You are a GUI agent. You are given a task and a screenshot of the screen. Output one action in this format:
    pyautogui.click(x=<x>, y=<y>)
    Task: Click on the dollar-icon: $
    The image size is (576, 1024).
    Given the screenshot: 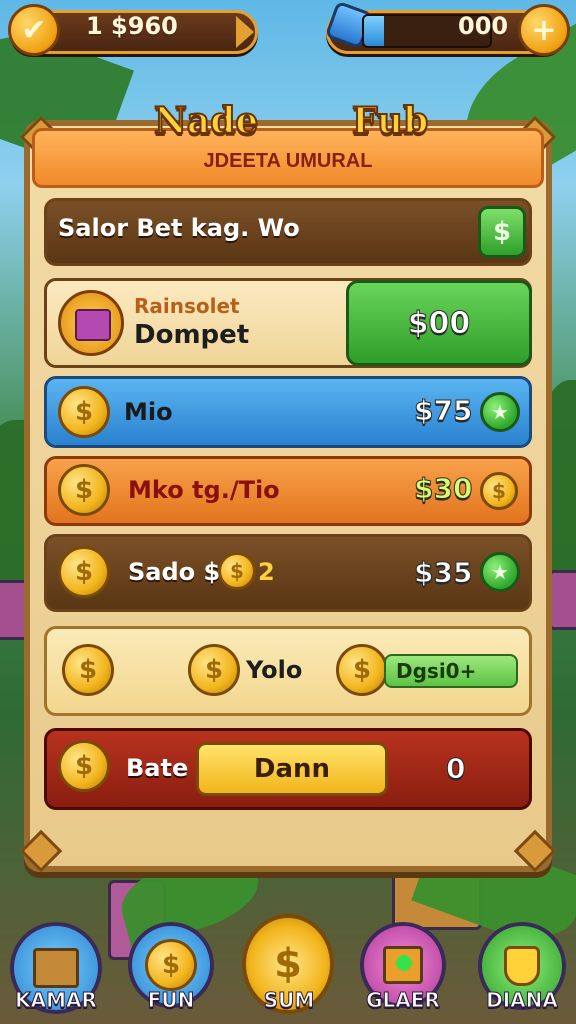 What is the action you would take?
    pyautogui.click(x=502, y=232)
    